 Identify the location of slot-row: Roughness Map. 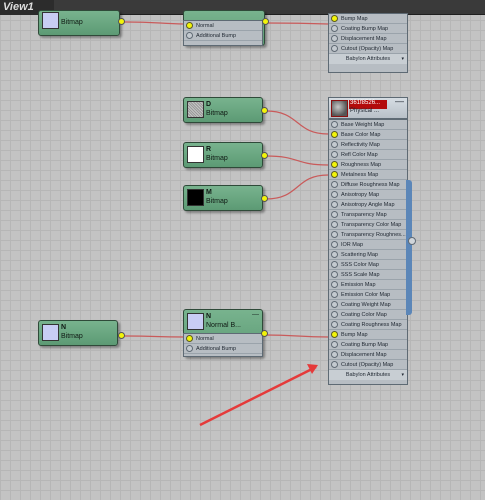
(368, 165).